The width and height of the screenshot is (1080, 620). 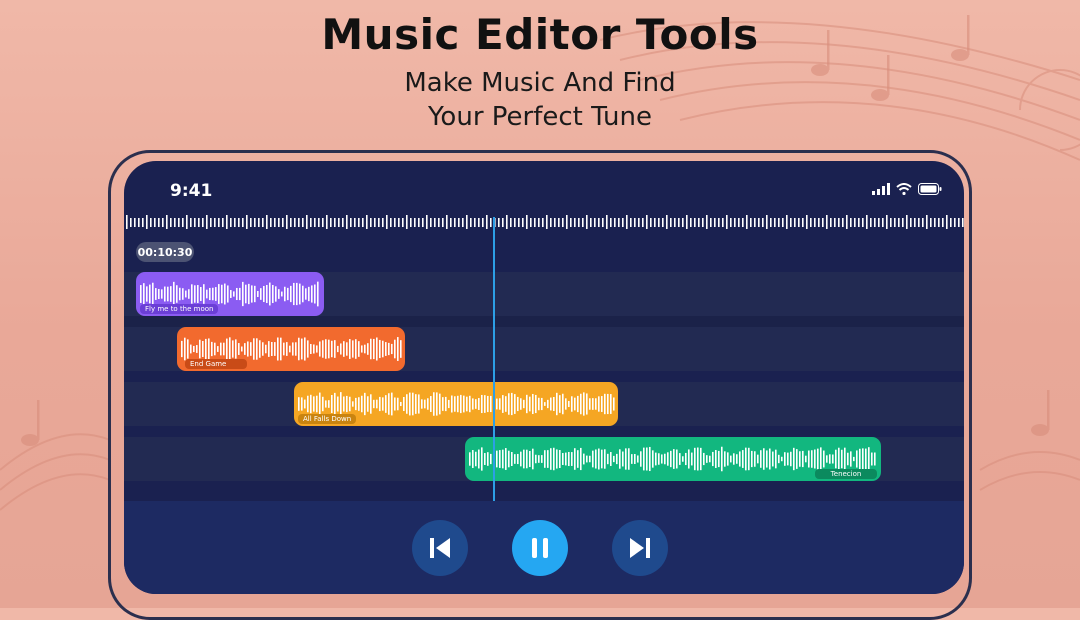 What do you see at coordinates (494, 359) in the screenshot?
I see `playhead` at bounding box center [494, 359].